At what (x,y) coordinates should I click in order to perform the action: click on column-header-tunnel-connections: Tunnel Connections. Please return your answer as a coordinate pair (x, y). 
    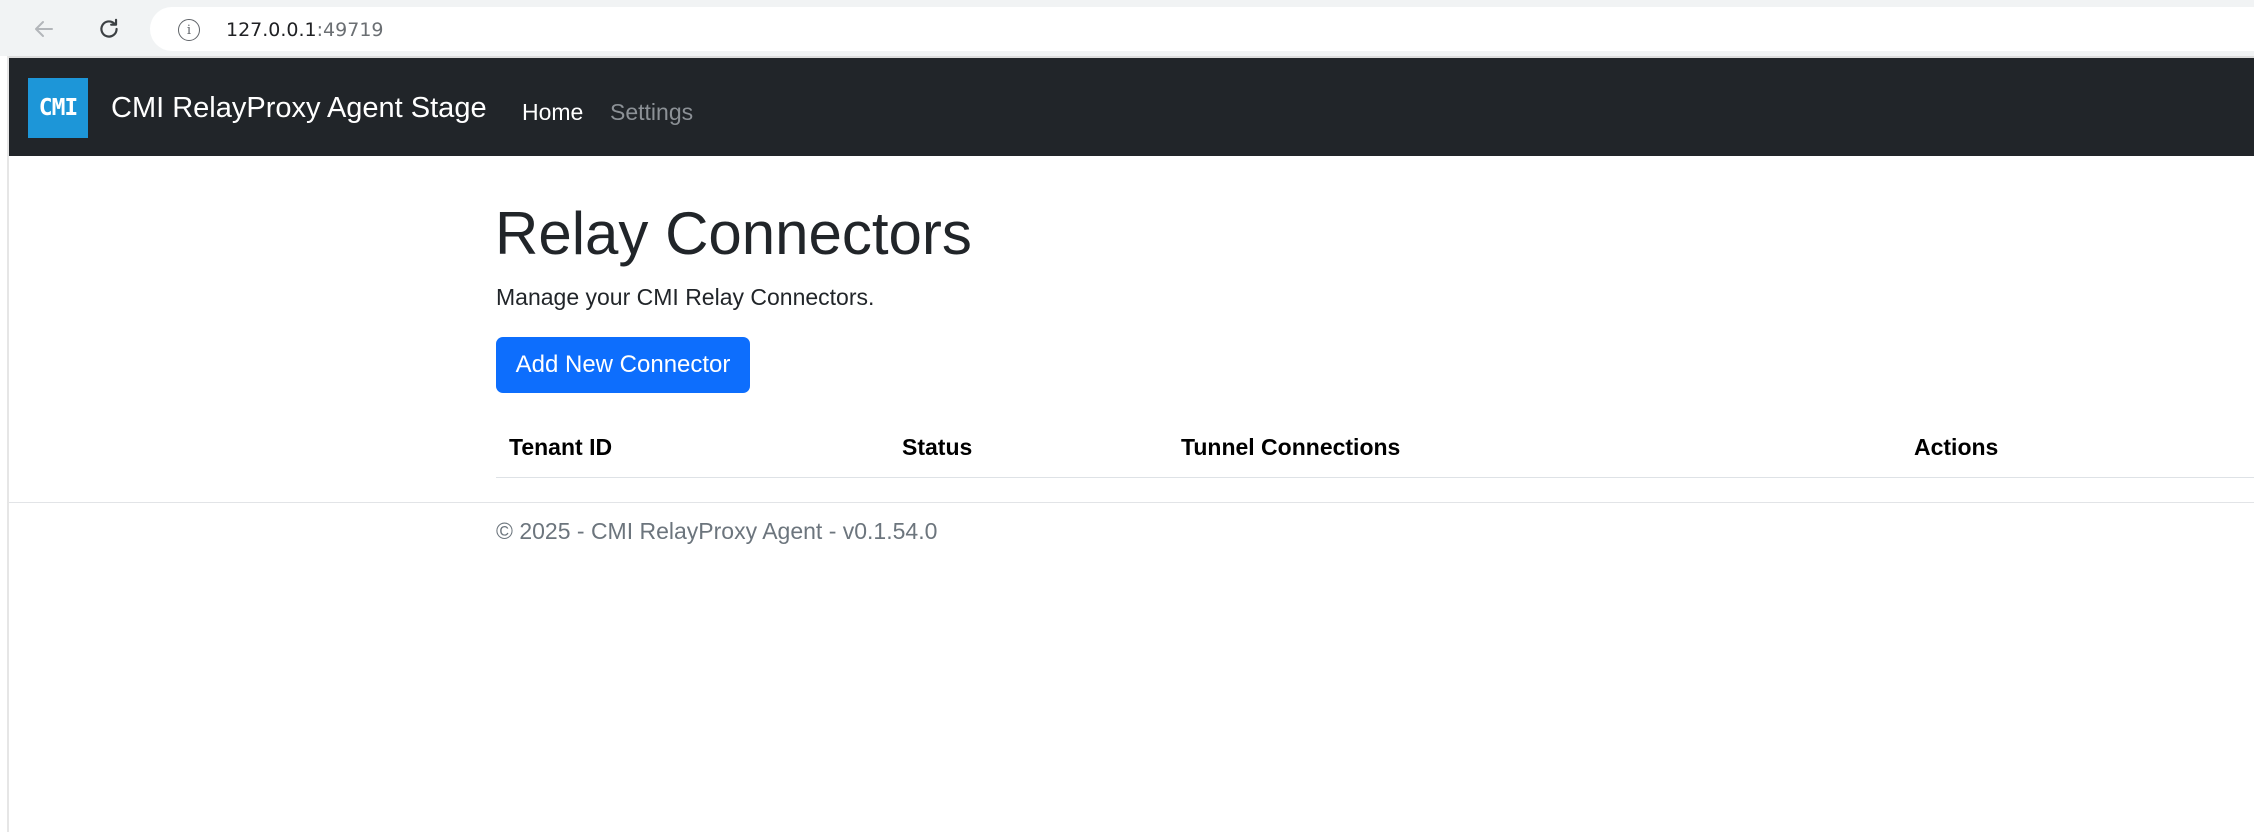
    Looking at the image, I should click on (1291, 447).